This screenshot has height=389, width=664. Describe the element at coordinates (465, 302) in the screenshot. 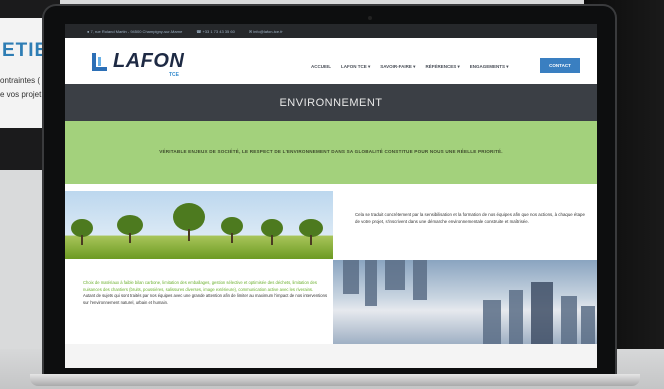

I see `city-skyline-image` at that location.